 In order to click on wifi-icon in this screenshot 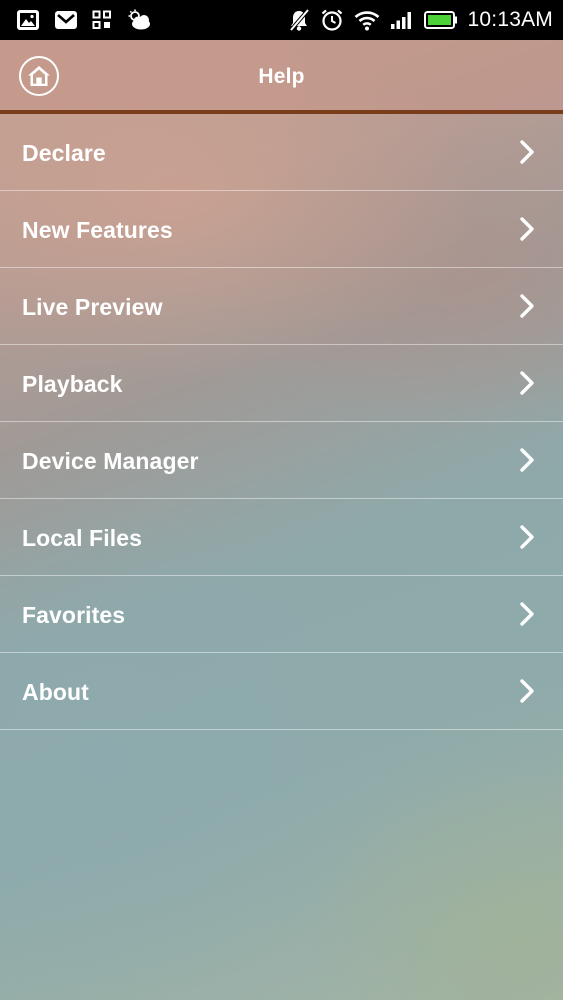, I will do `click(366, 21)`.